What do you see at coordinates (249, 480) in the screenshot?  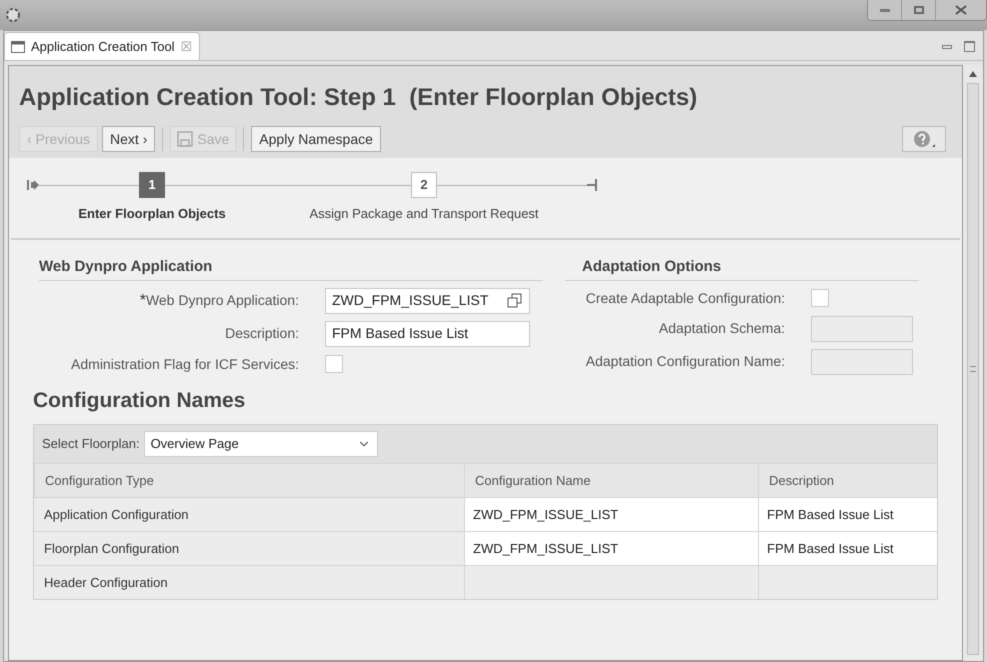 I see `column-header: Configuration Type` at bounding box center [249, 480].